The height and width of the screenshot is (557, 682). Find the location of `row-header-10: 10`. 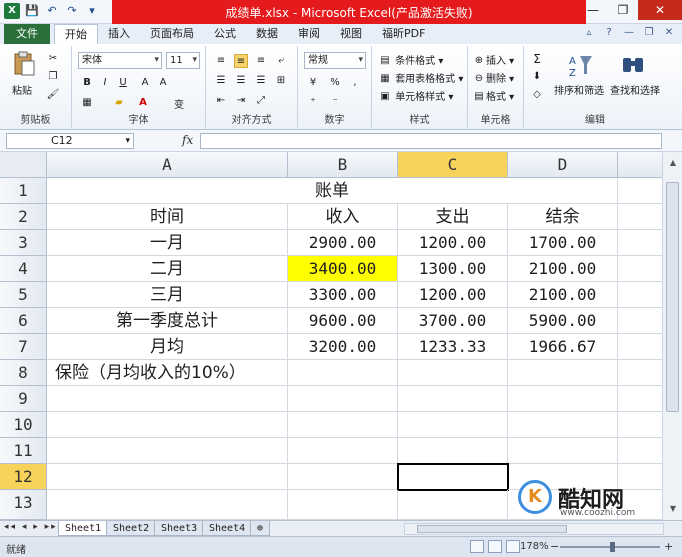

row-header-10: 10 is located at coordinates (23, 425).